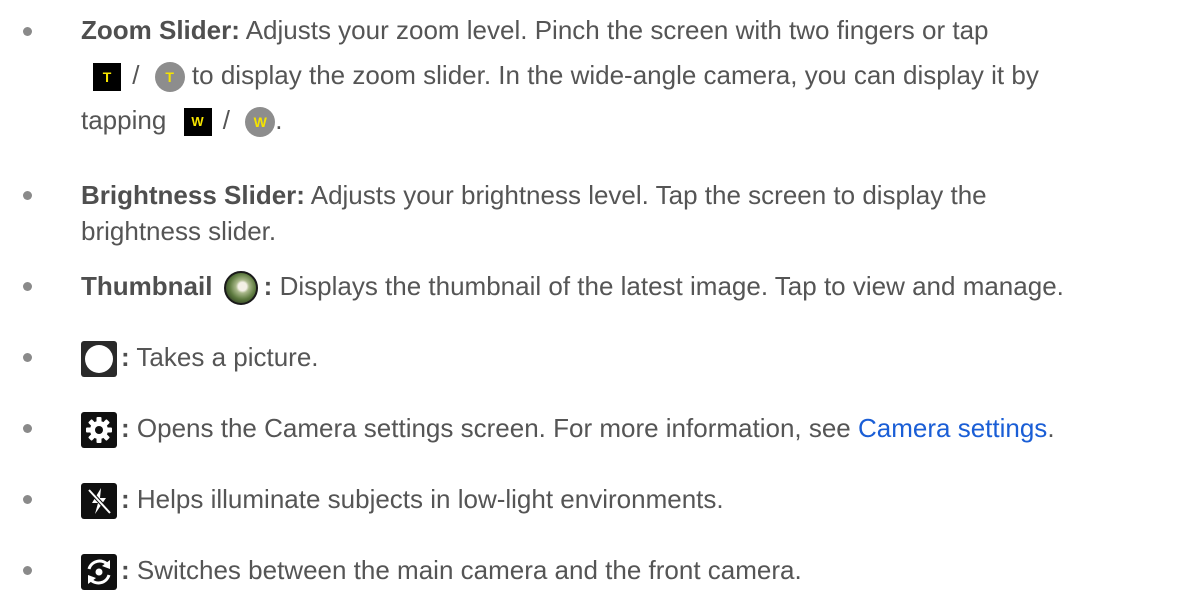 This screenshot has height=604, width=1180. I want to click on brightness-slider-text-line-2: brightness slider., so click(179, 231).